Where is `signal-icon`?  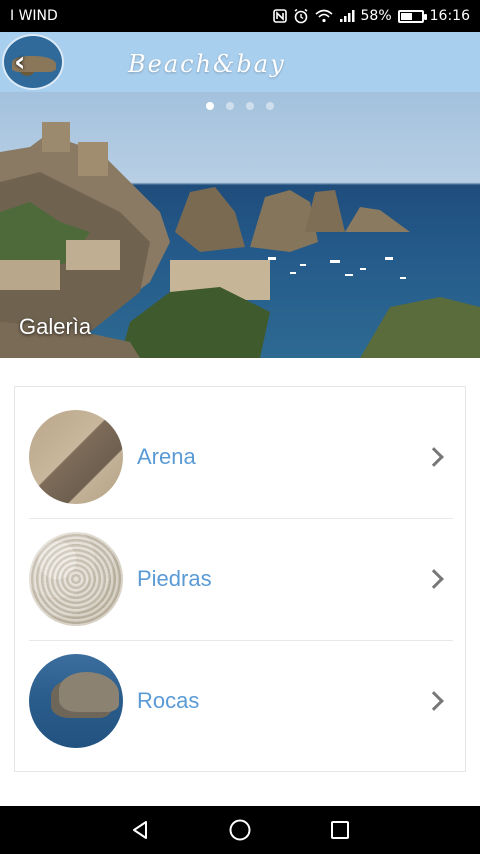
signal-icon is located at coordinates (347, 16).